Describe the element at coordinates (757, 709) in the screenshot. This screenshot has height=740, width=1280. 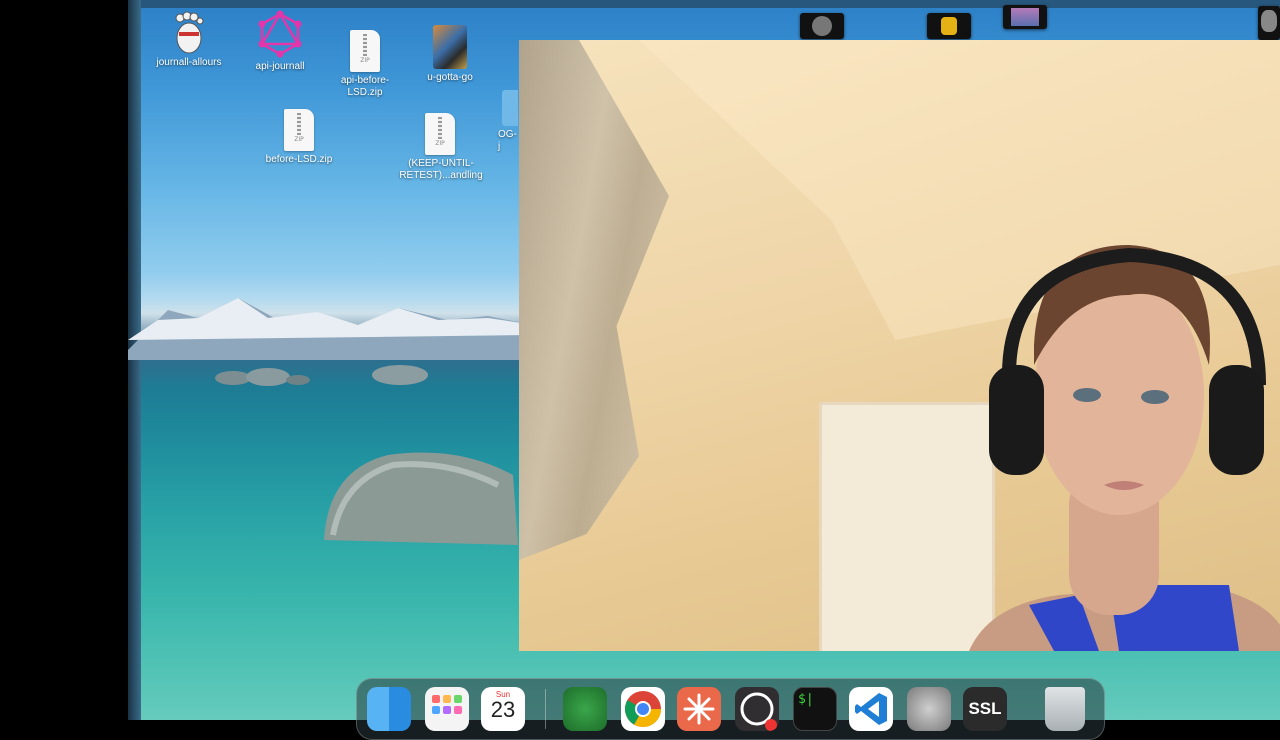
I see `obs-icon` at that location.